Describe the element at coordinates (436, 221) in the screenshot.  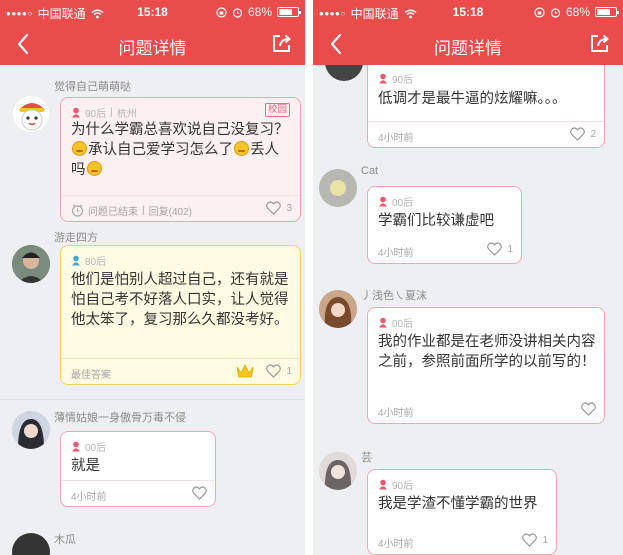
I see `answer-text: 学霸们比较谦虚吧` at that location.